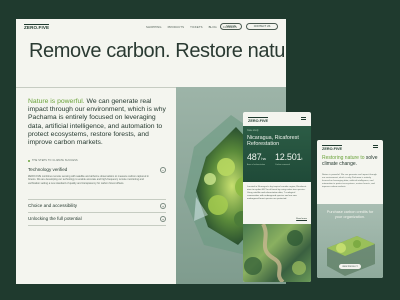 This screenshot has width=400, height=300. I want to click on stat-label: Area of reforestation, so click(256, 165).